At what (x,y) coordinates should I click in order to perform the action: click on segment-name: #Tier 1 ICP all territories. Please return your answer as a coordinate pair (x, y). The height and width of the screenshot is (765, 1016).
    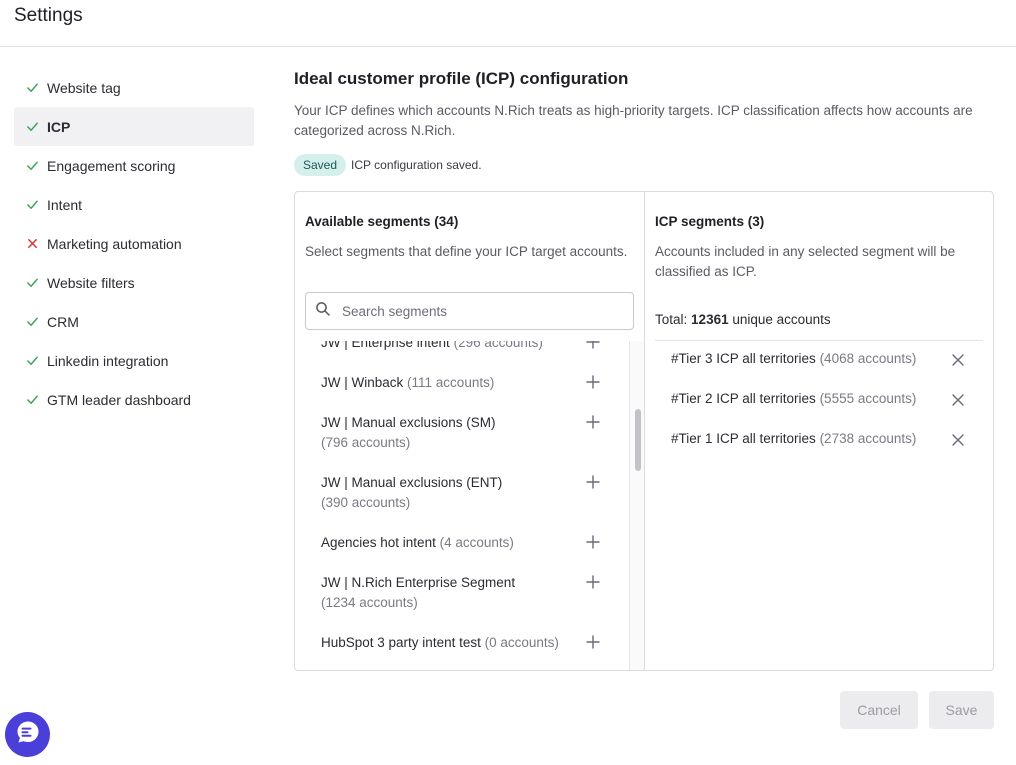
    Looking at the image, I should click on (743, 438).